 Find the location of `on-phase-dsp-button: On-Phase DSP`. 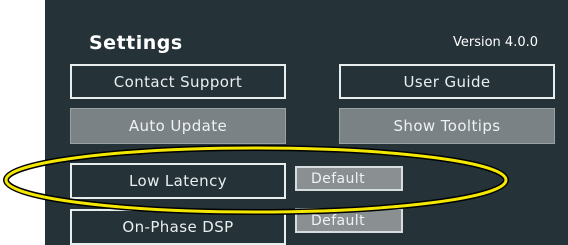

on-phase-dsp-button: On-Phase DSP is located at coordinates (178, 227).